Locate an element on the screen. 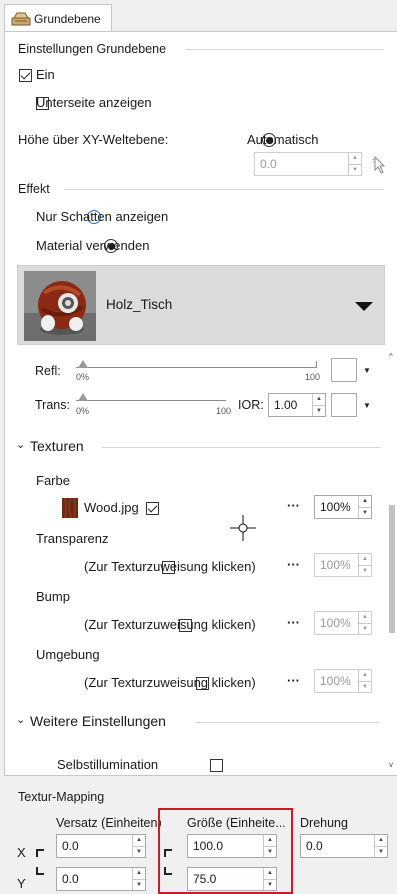 The height and width of the screenshot is (894, 397). scrollbar-thumb is located at coordinates (392, 569).